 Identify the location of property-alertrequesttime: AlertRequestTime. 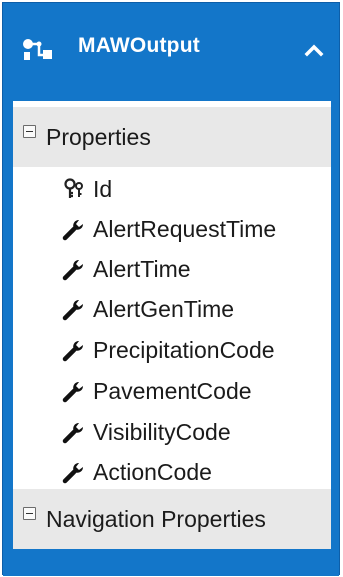
(168, 229).